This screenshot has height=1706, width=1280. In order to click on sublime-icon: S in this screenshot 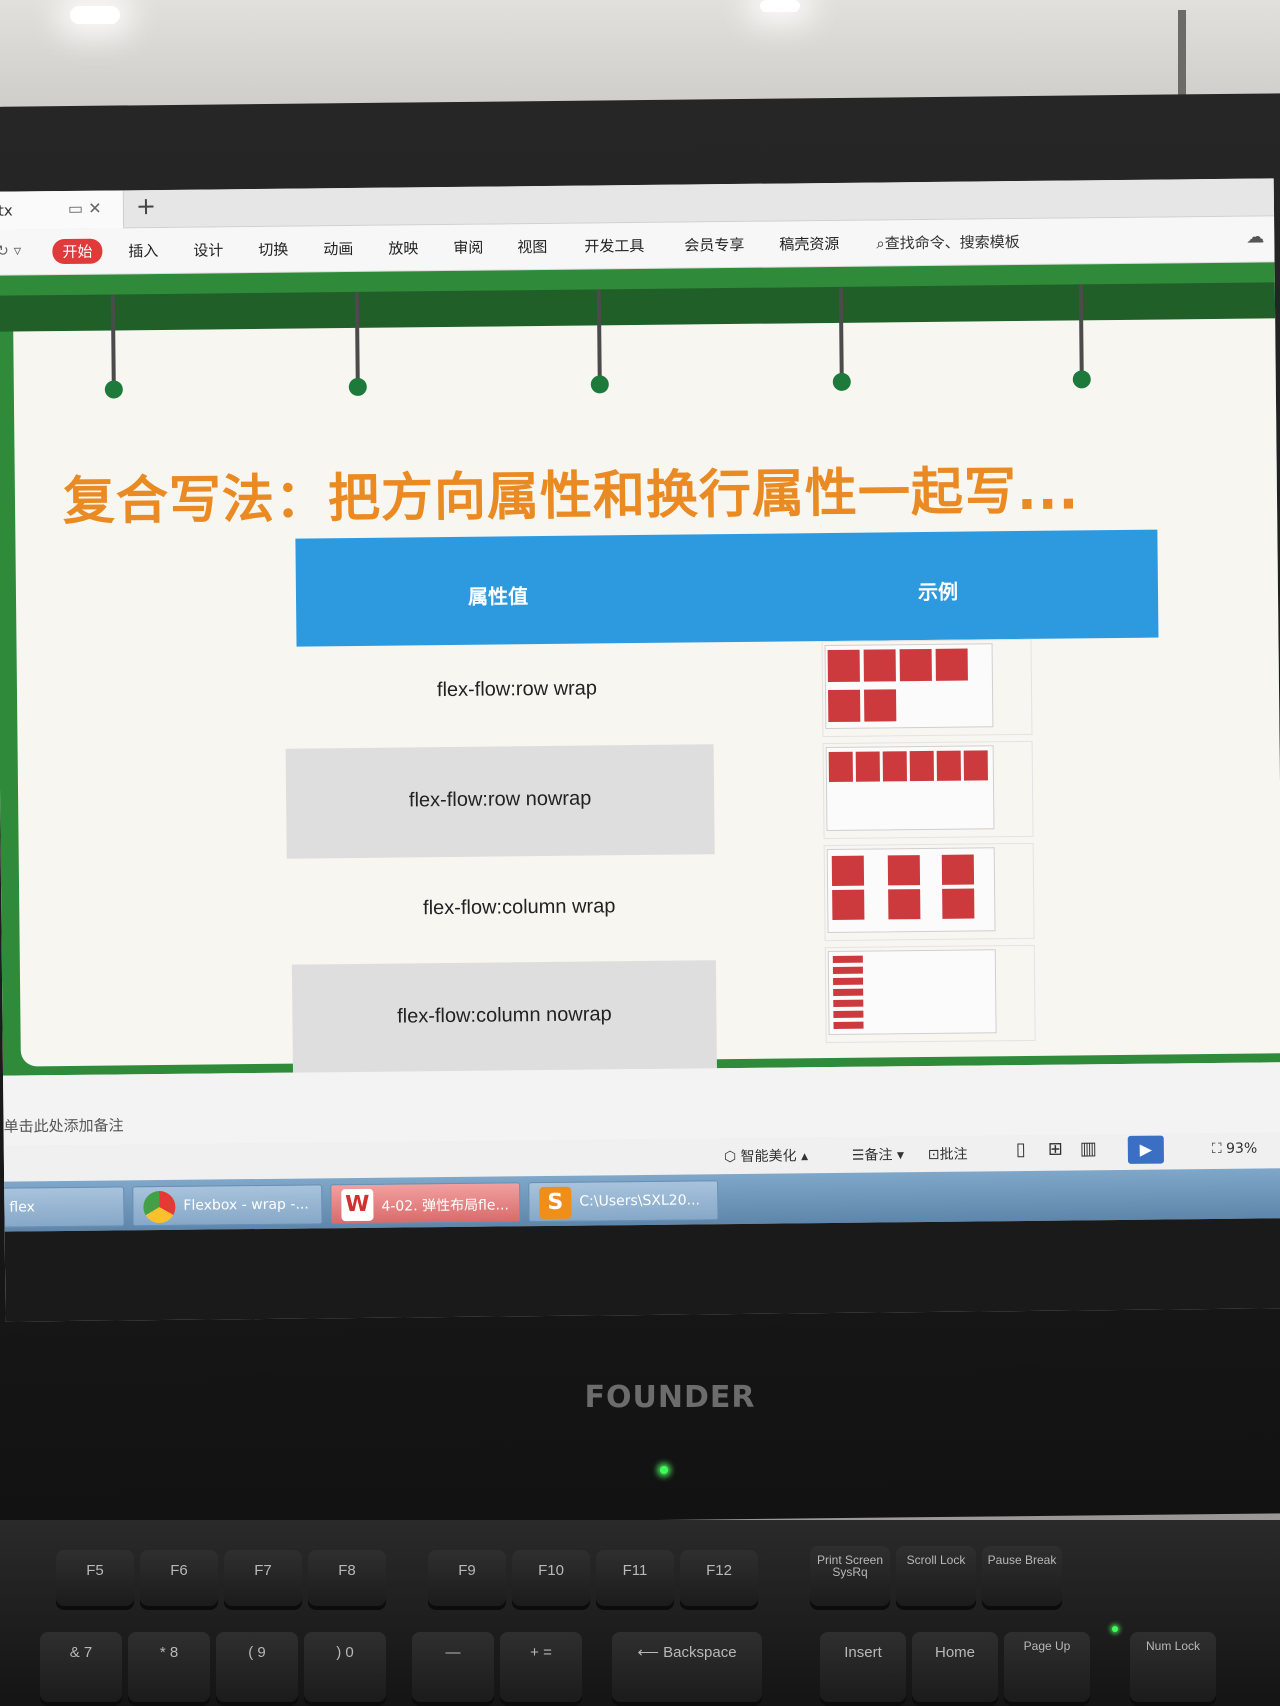, I will do `click(555, 1203)`.